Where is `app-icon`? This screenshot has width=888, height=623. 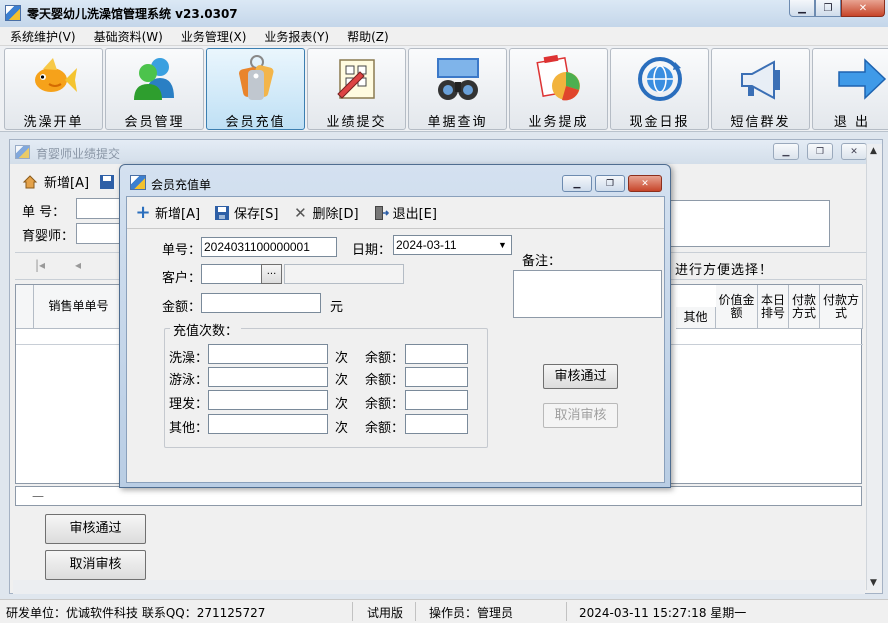 app-icon is located at coordinates (13, 13).